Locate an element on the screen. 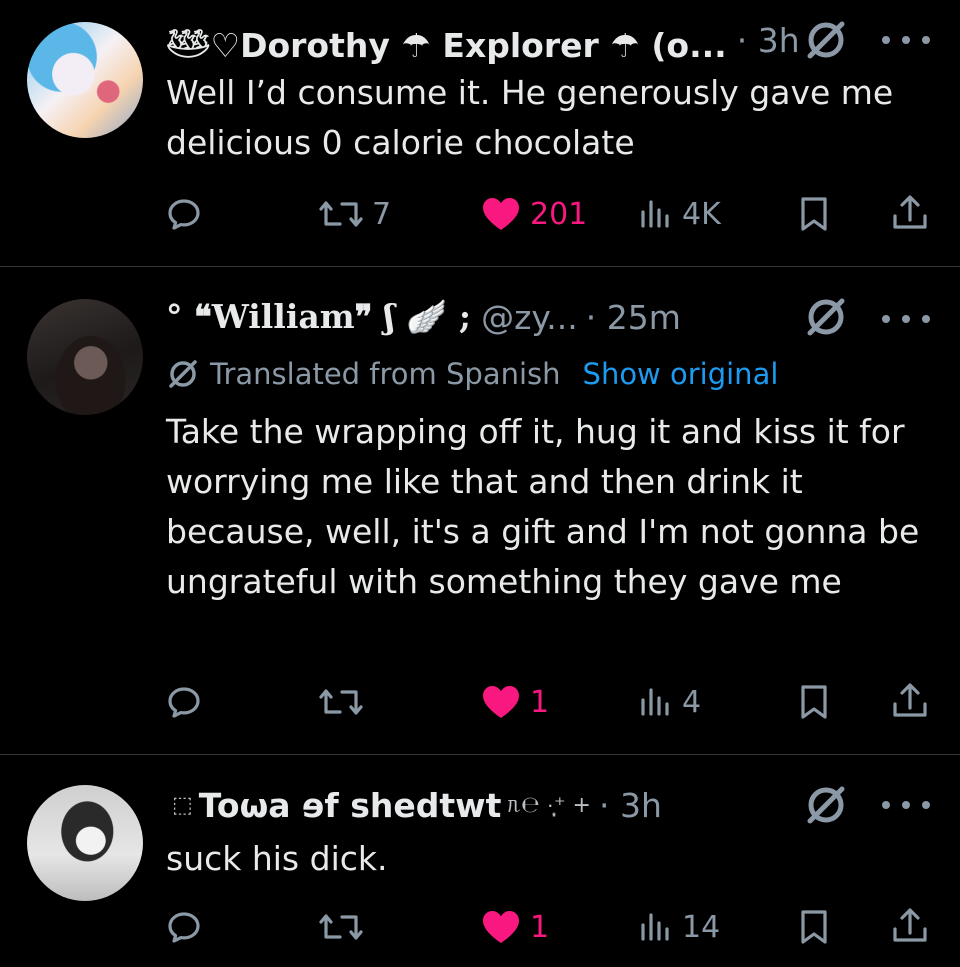 The image size is (960, 967). post-time-value: 25m is located at coordinates (643, 317).